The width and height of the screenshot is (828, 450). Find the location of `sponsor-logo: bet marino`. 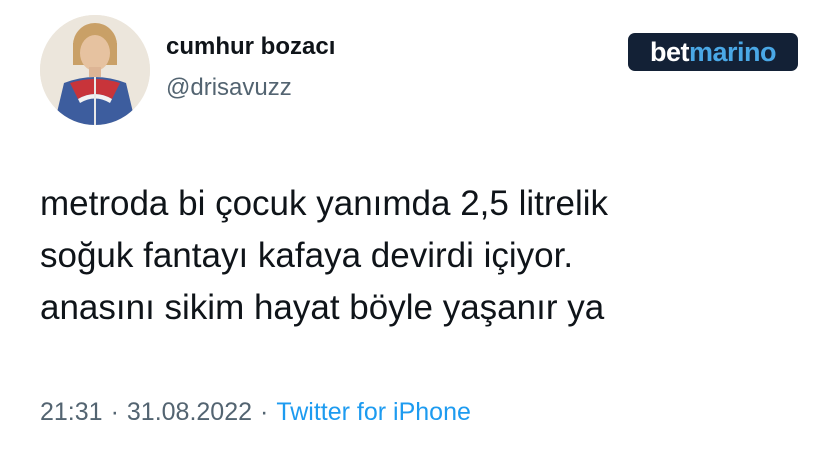

sponsor-logo: bet marino is located at coordinates (713, 52).